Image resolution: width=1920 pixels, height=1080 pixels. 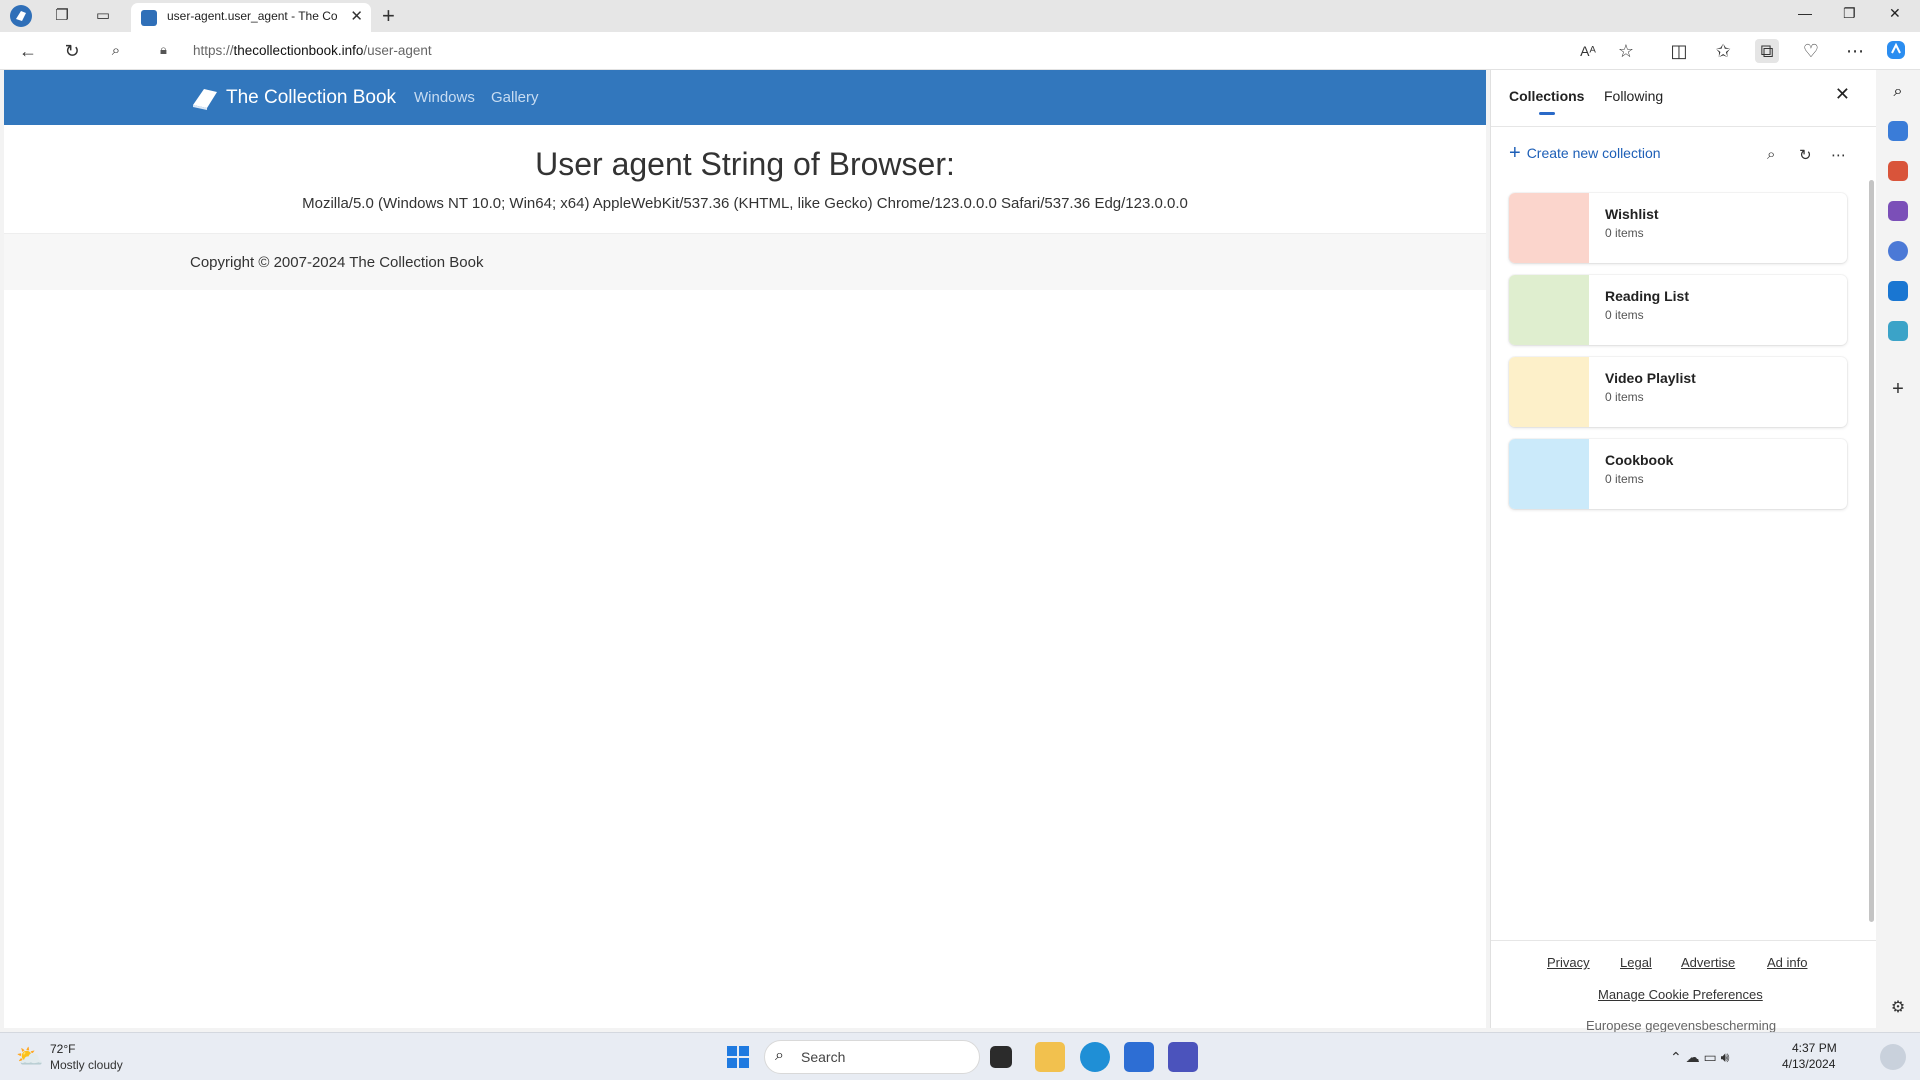 What do you see at coordinates (1680, 994) in the screenshot?
I see `cookie-preferences-link: Manage Cookie Preferences` at bounding box center [1680, 994].